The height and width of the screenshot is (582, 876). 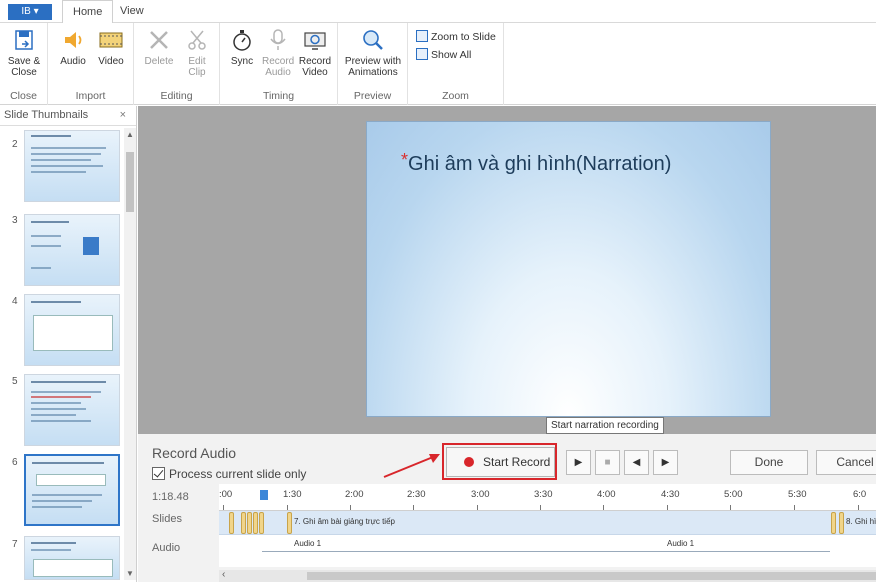 What do you see at coordinates (769, 462) in the screenshot?
I see `done-button: Done` at bounding box center [769, 462].